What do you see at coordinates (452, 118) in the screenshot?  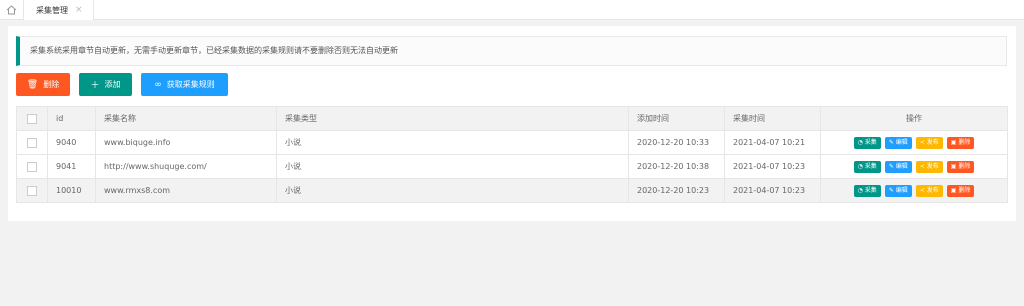 I see `header-type: 采集类型` at bounding box center [452, 118].